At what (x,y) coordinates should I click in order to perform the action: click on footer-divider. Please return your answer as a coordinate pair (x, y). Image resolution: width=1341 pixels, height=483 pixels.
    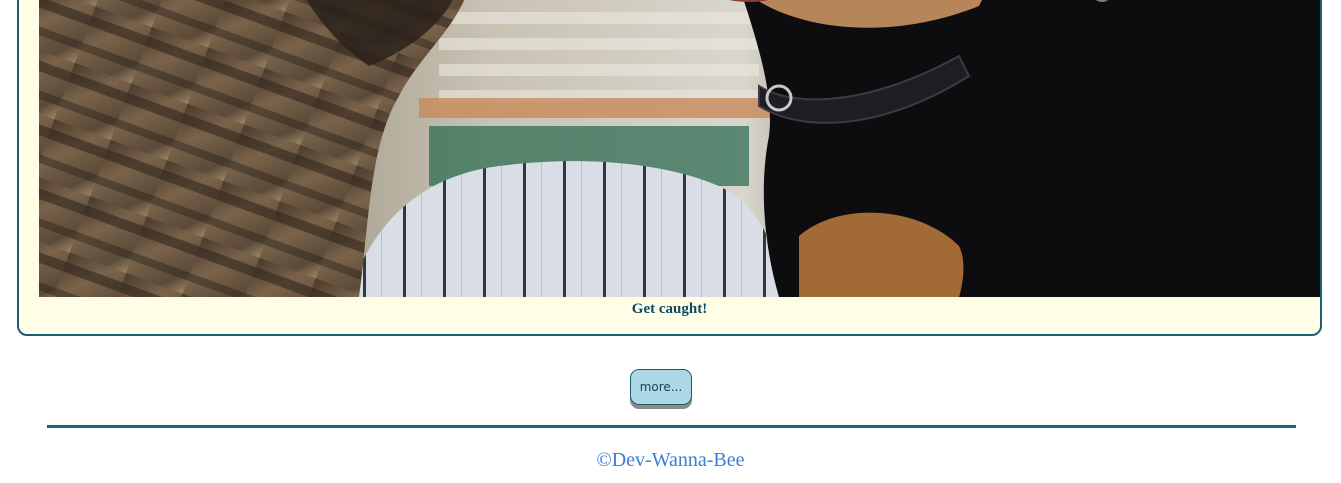
    Looking at the image, I should click on (671, 426).